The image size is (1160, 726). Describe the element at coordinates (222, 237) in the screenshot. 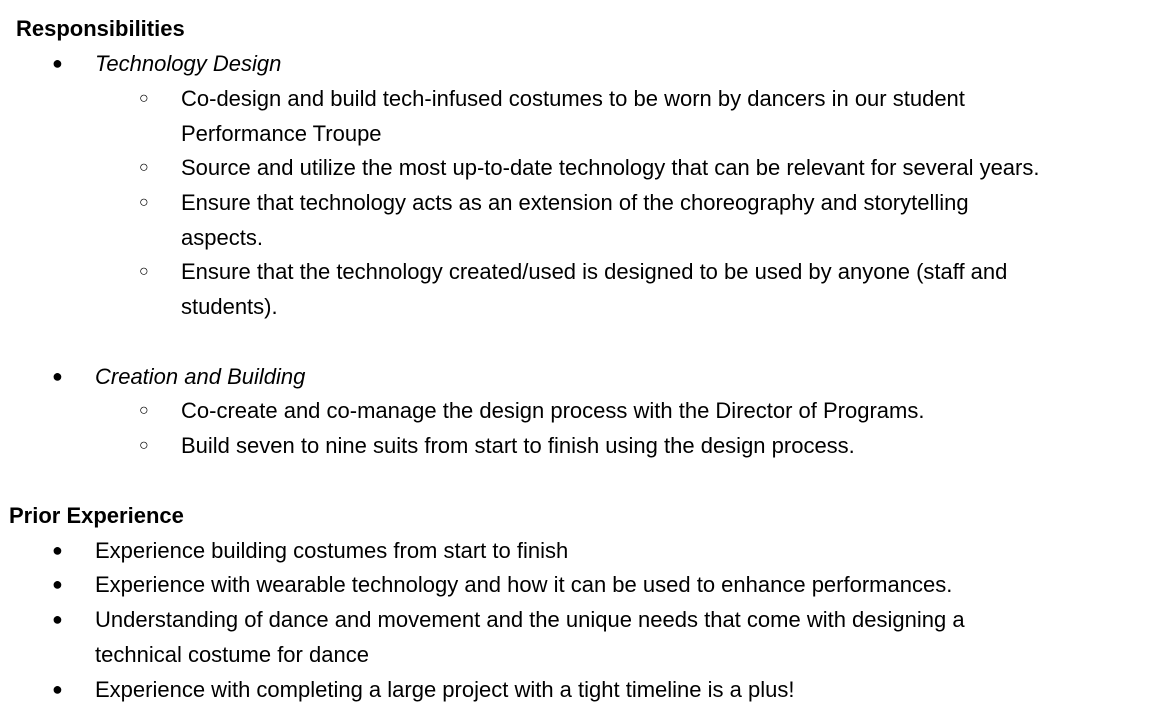

I see `list-item-line: aspects.` at that location.